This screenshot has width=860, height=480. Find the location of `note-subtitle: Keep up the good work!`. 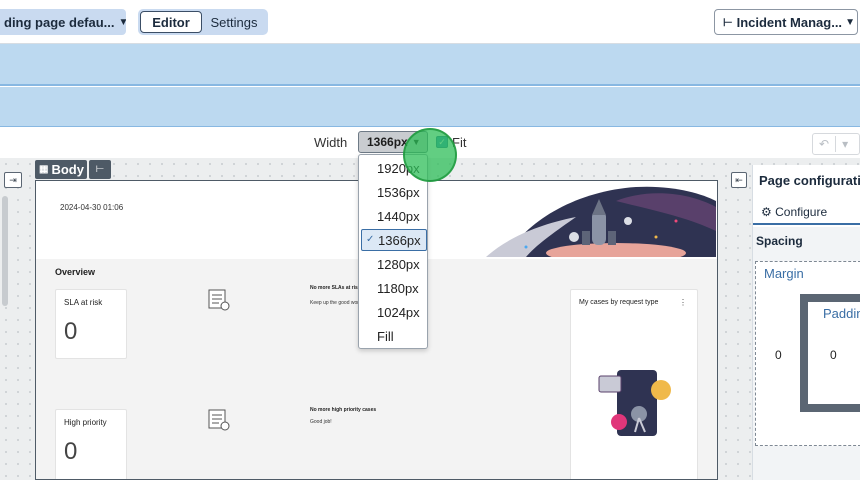

note-subtitle: Keep up the good work! is located at coordinates (336, 303).